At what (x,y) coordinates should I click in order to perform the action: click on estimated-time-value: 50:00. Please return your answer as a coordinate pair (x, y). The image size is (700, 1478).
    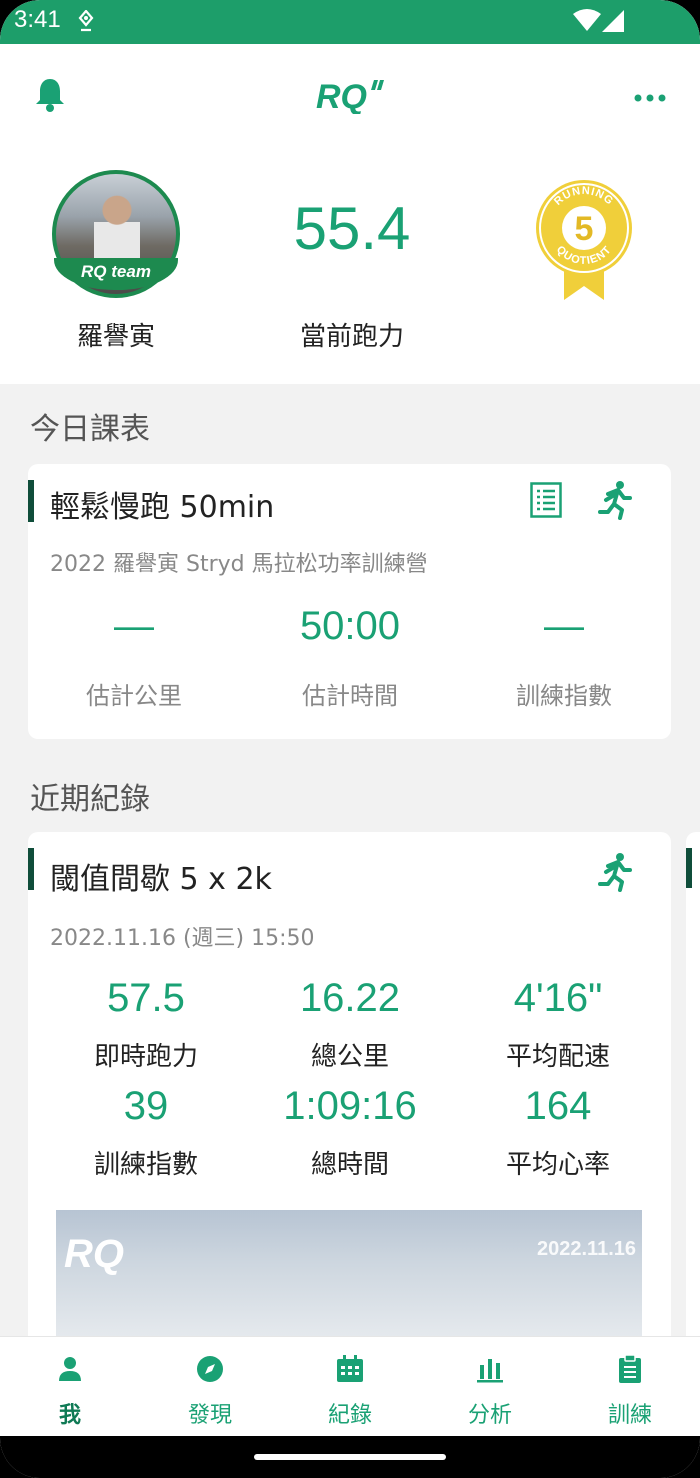
    Looking at the image, I should click on (350, 626).